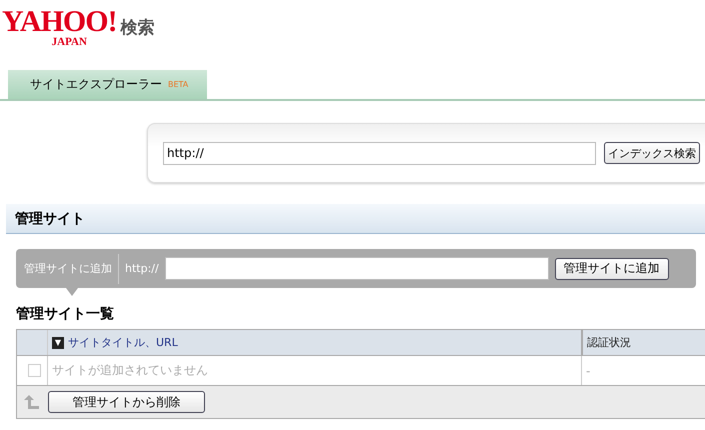  I want to click on tab: サイトエクスプローラー BETA, so click(107, 84).